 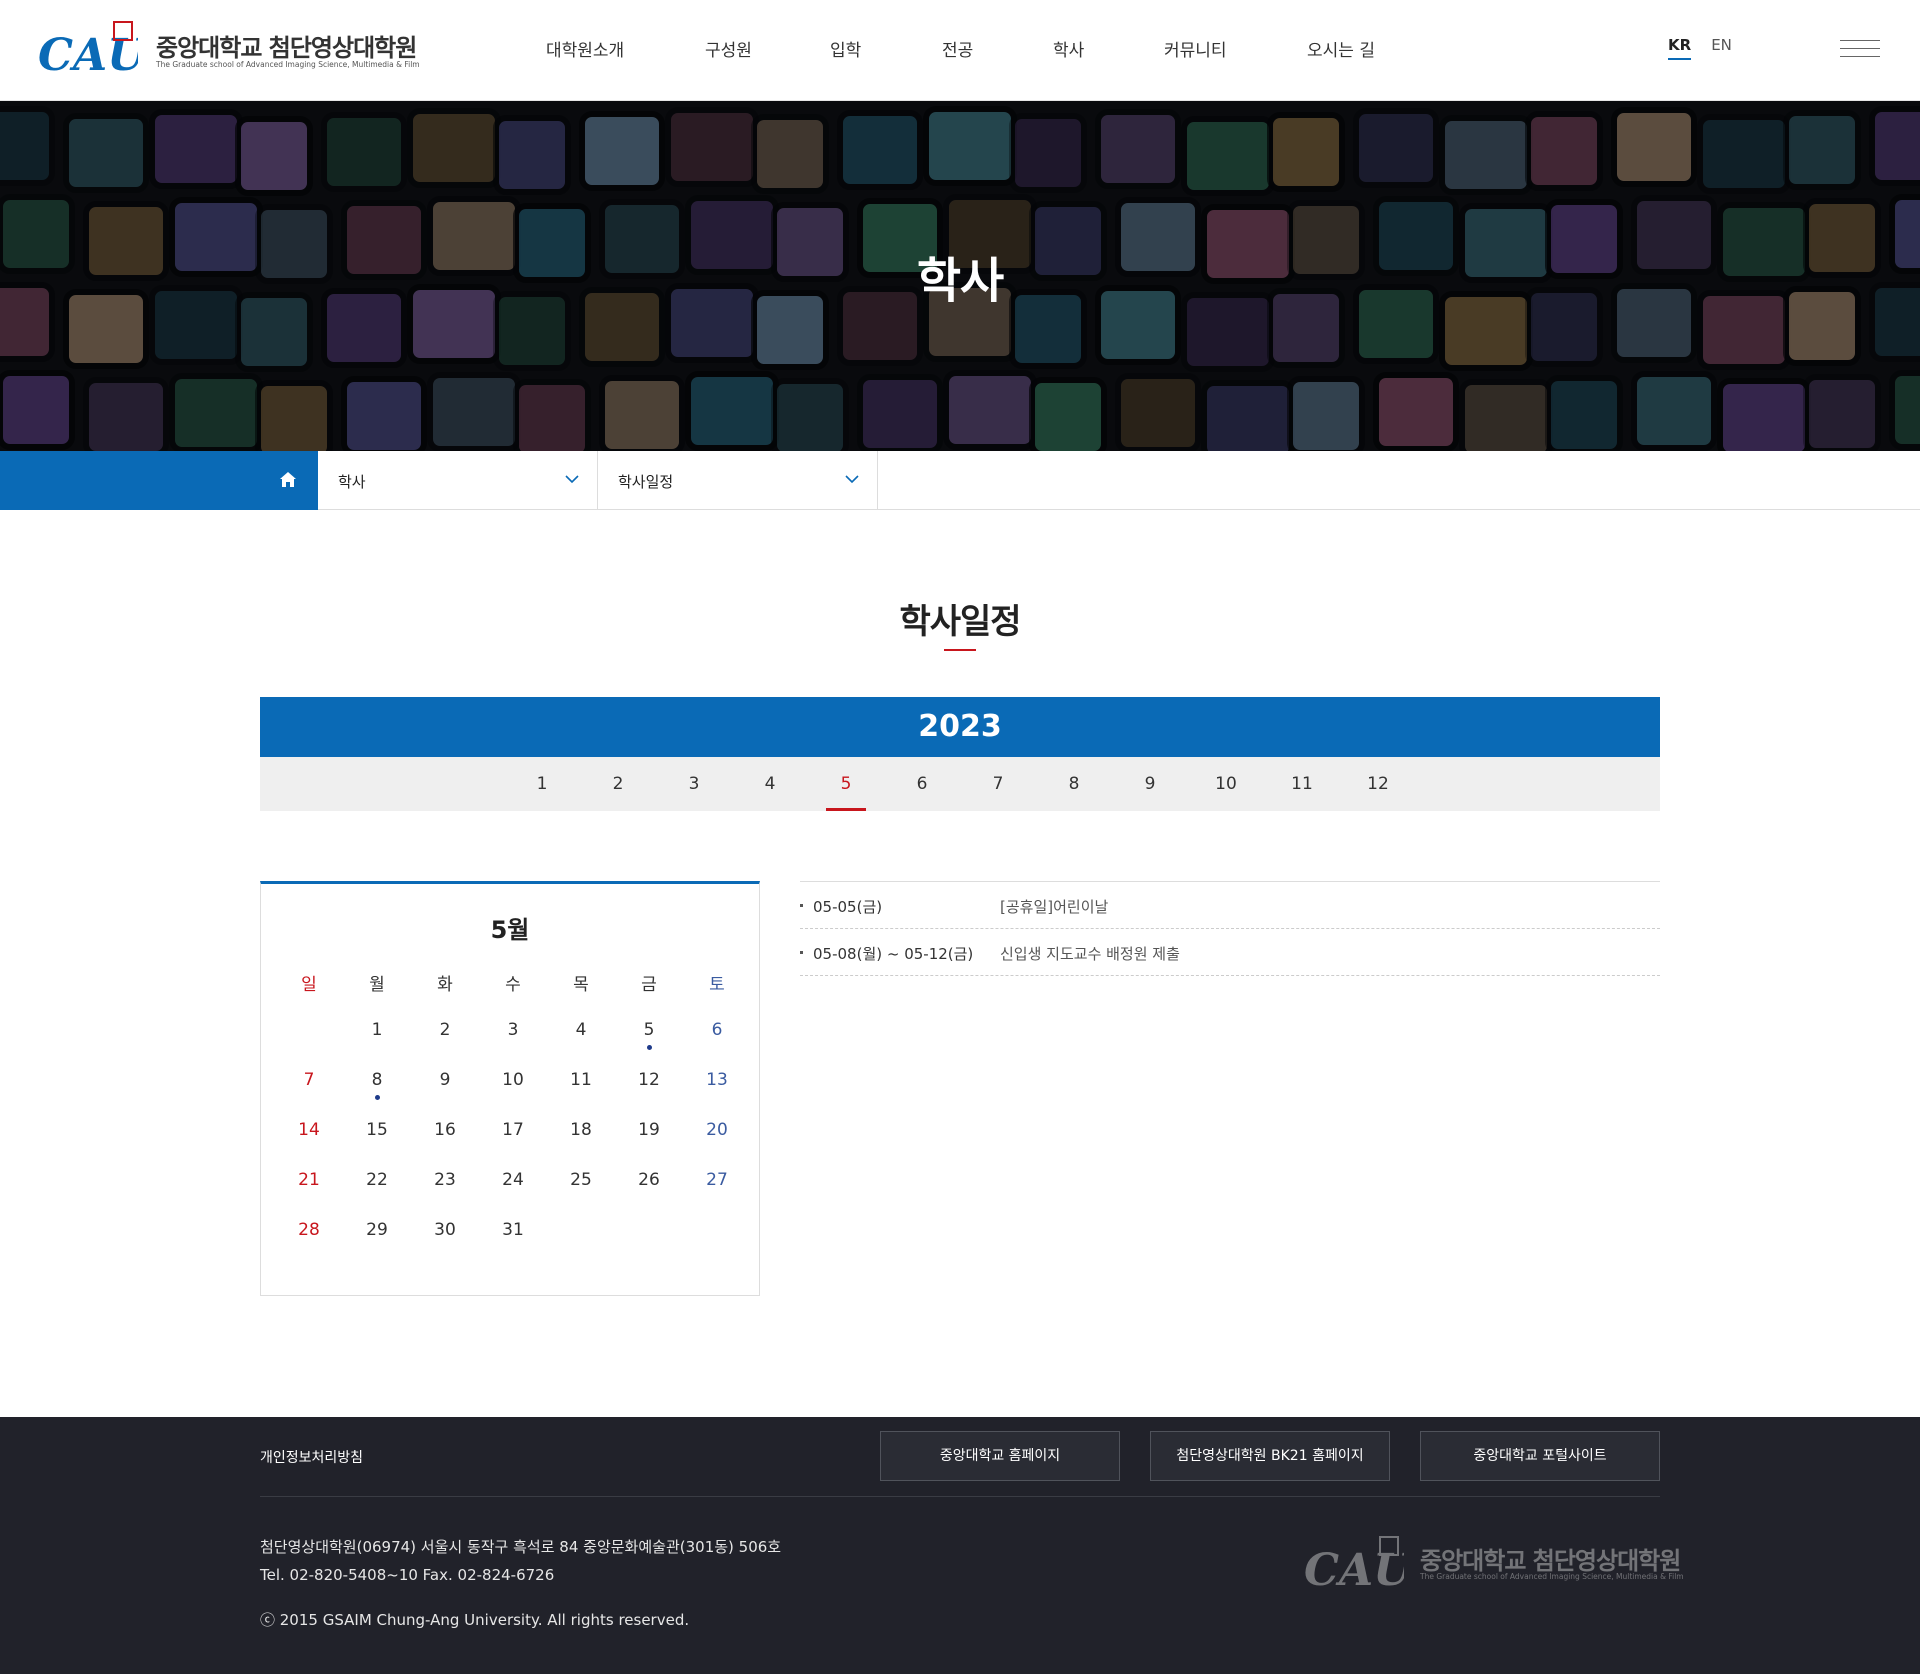 I want to click on month-tab-4: 4, so click(x=770, y=784).